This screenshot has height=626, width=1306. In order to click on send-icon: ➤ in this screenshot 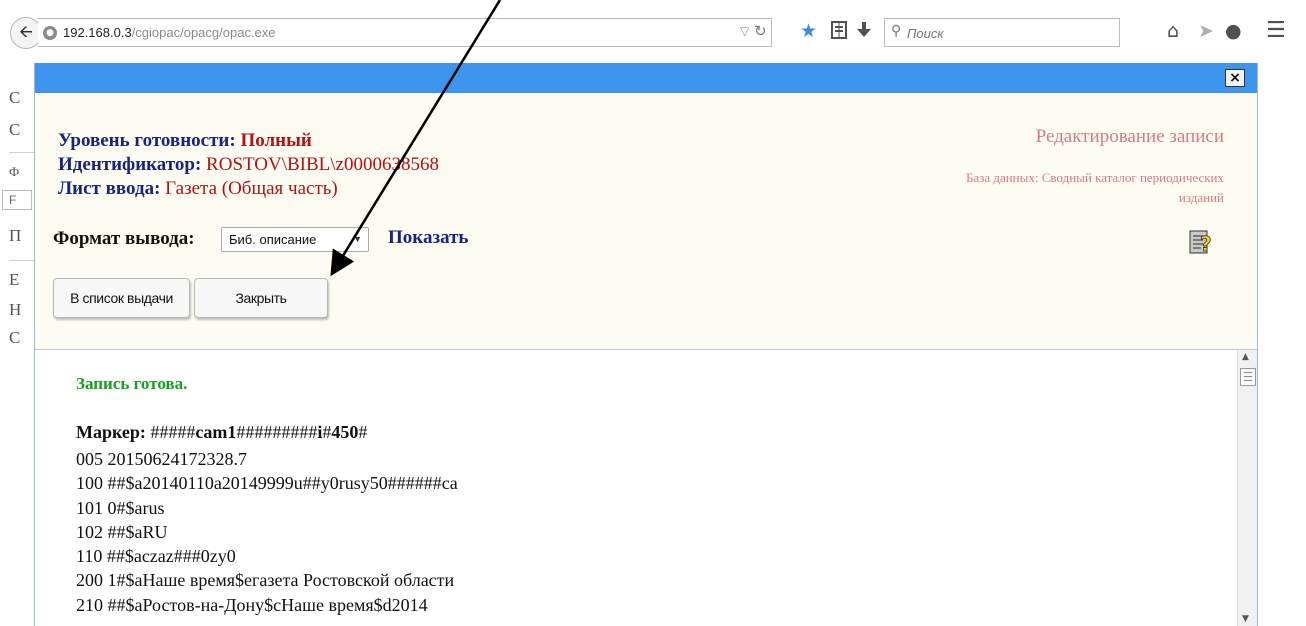, I will do `click(1206, 31)`.